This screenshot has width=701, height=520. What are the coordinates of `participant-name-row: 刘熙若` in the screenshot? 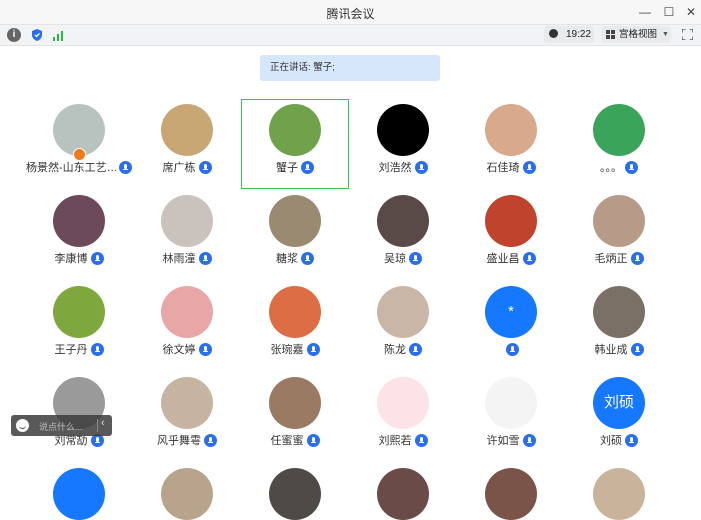 It's located at (403, 441).